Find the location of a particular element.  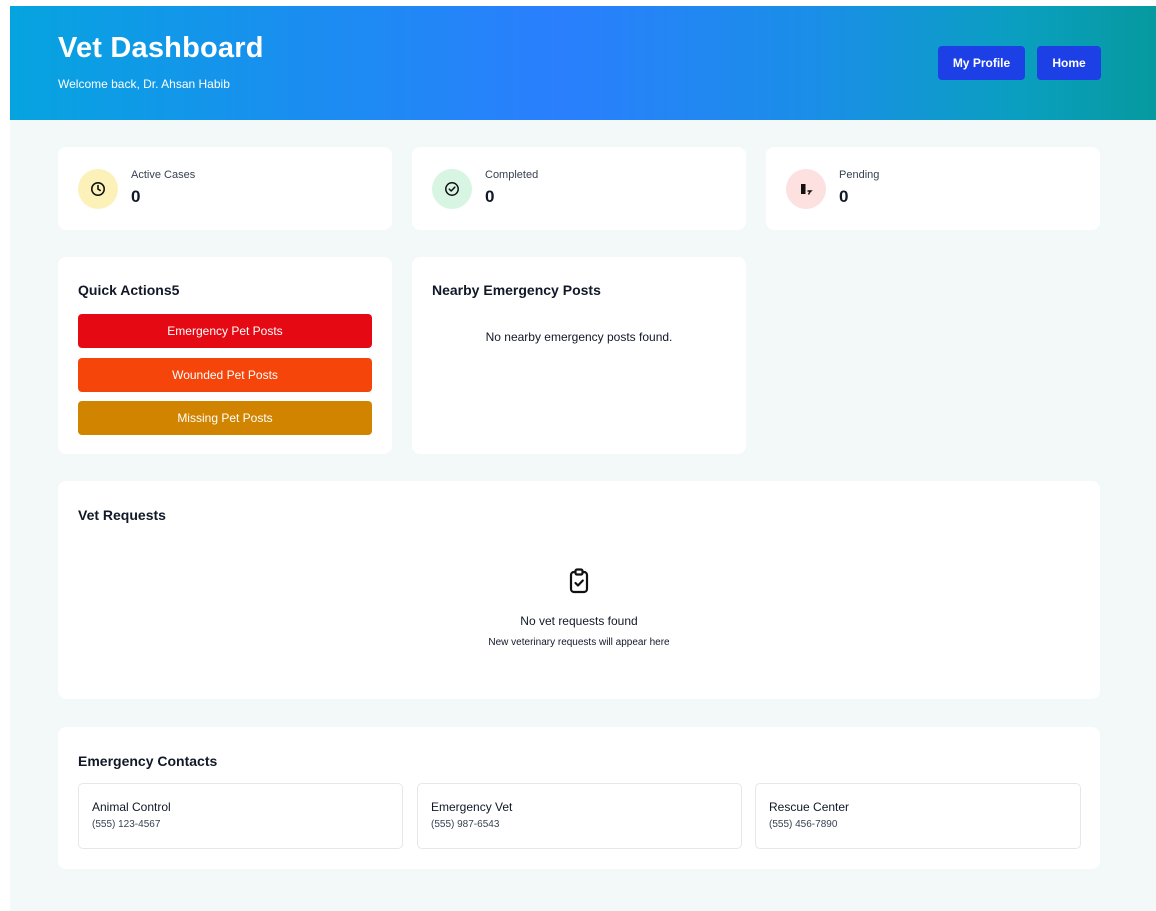

check-circle-icon is located at coordinates (452, 189).